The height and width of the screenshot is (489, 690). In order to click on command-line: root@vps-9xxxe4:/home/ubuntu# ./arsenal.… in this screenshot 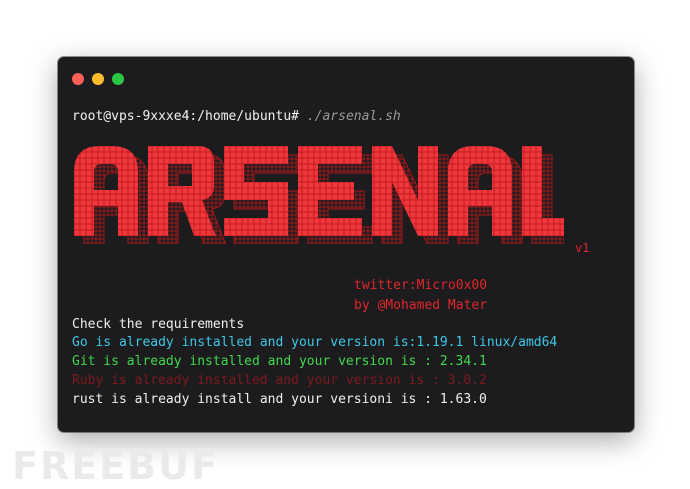, I will do `click(236, 117)`.